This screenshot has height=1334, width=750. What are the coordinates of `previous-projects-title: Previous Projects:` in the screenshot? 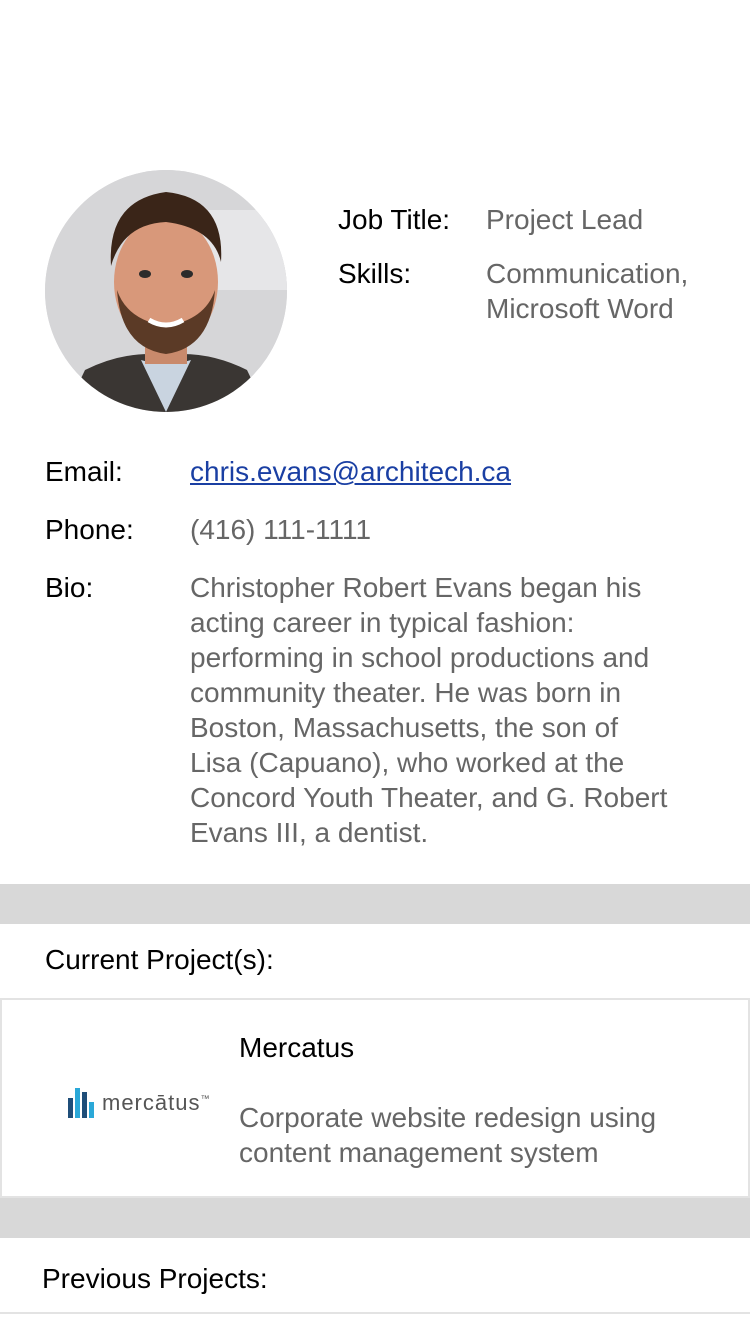 It's located at (155, 1278).